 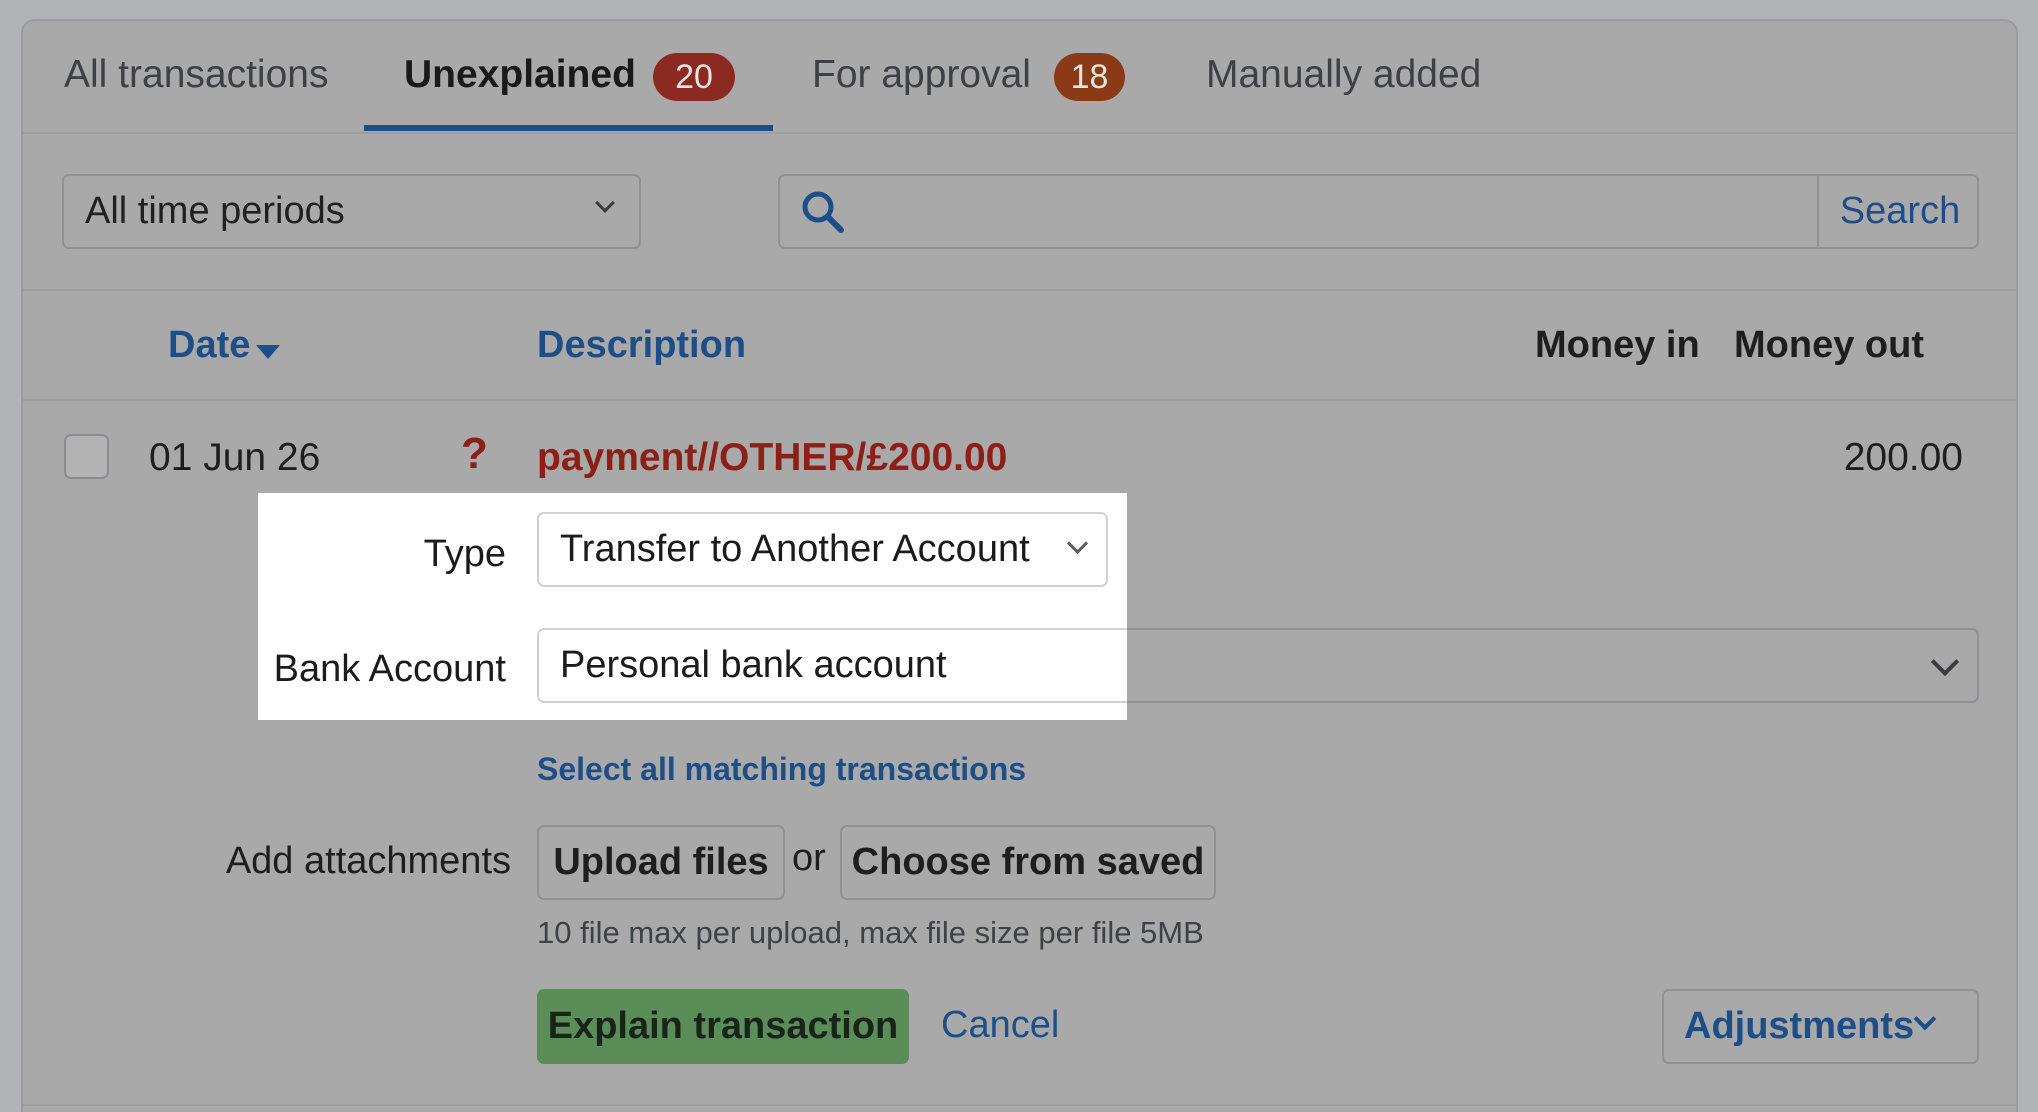 I want to click on unexplained-question-icon: ?, so click(x=474, y=453).